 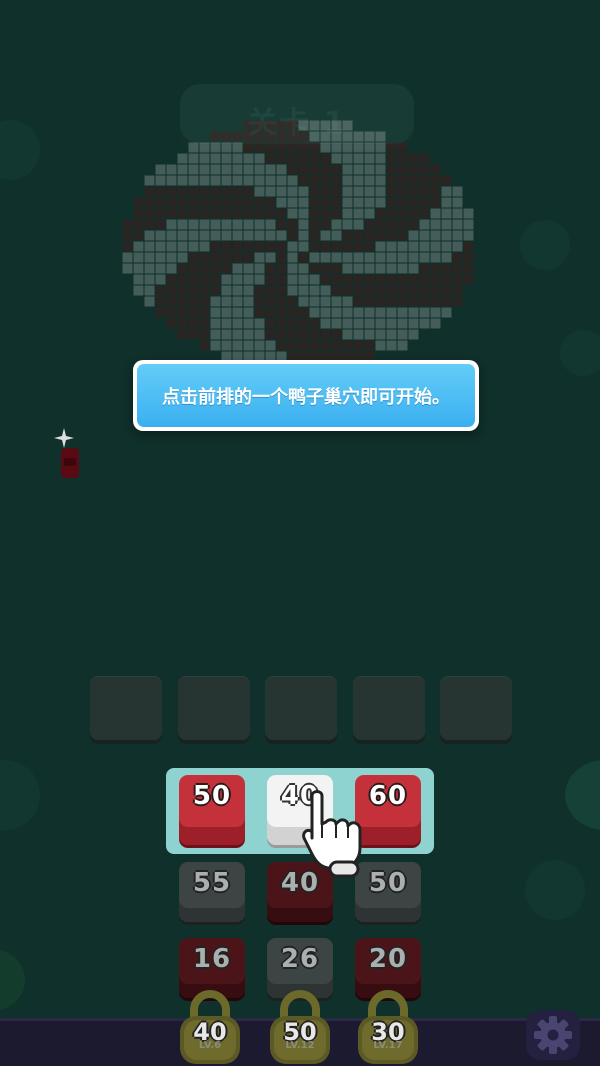 What do you see at coordinates (300, 1027) in the screenshot?
I see `locked-nest-2: 50 LV.12` at bounding box center [300, 1027].